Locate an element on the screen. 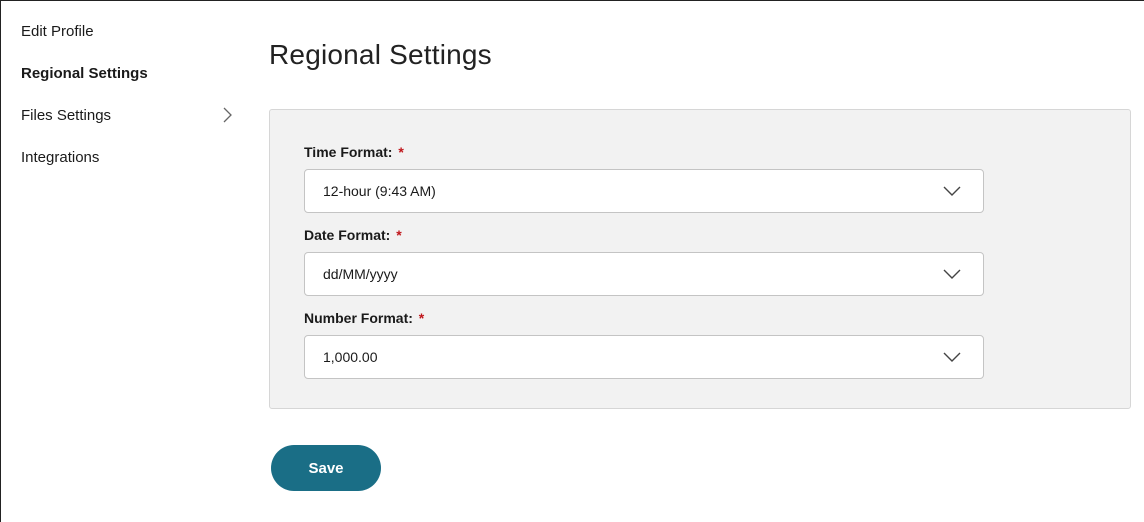 The height and width of the screenshot is (522, 1144). sidebar-item-files-settings: Files Settings is located at coordinates (128, 126).